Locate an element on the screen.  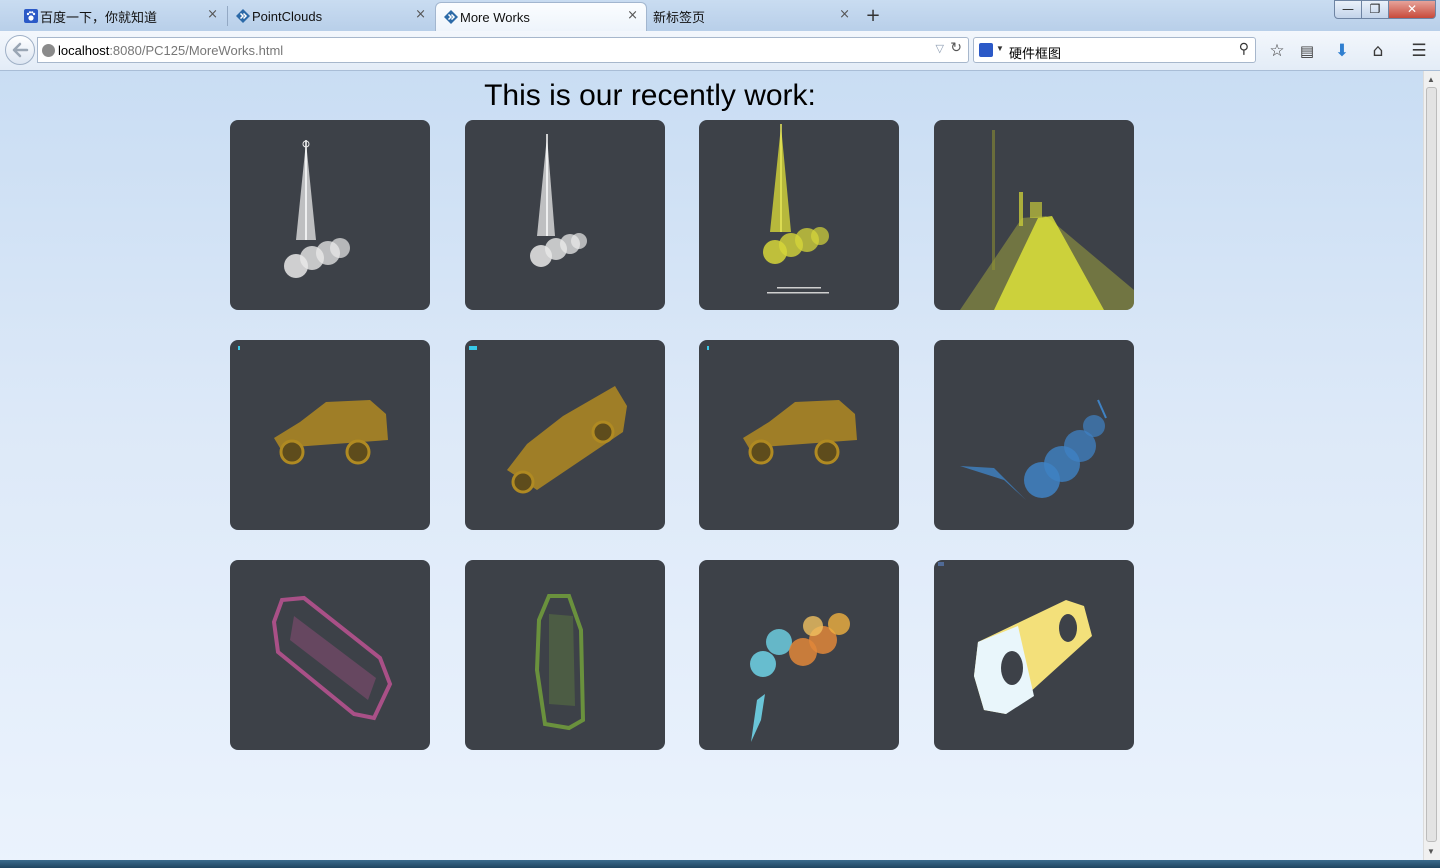
scroll-up-icon: ▲ is located at coordinates (1431, 79).